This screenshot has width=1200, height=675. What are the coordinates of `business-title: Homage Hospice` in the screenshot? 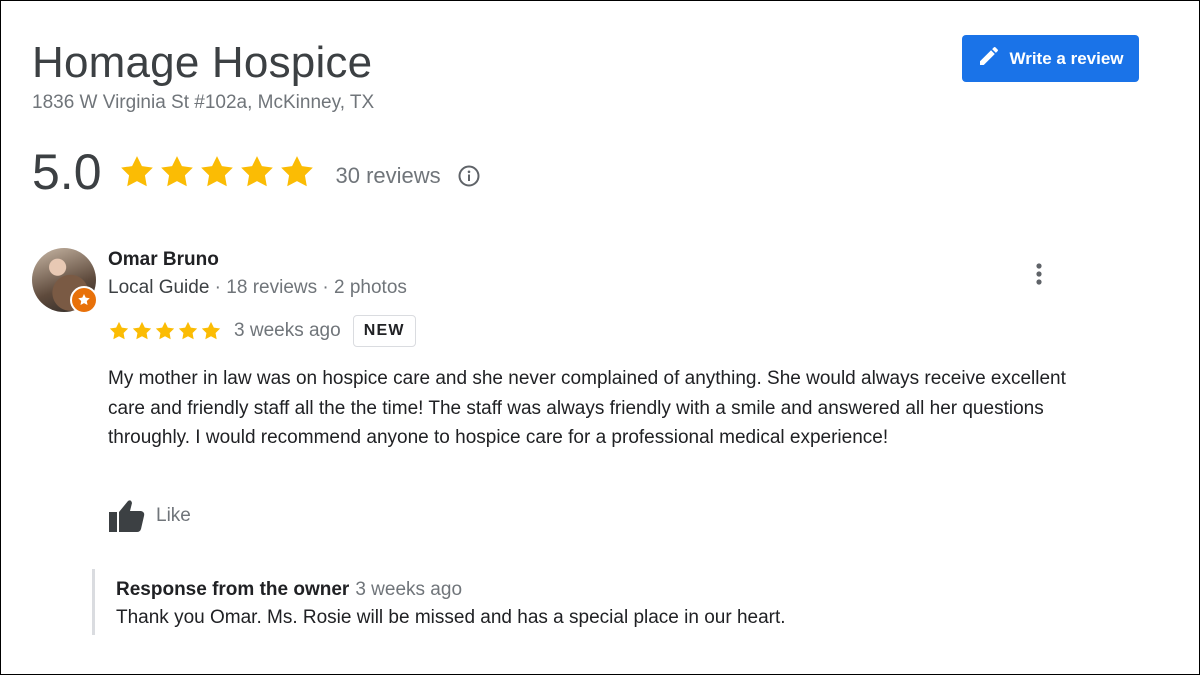 It's located at (202, 62).